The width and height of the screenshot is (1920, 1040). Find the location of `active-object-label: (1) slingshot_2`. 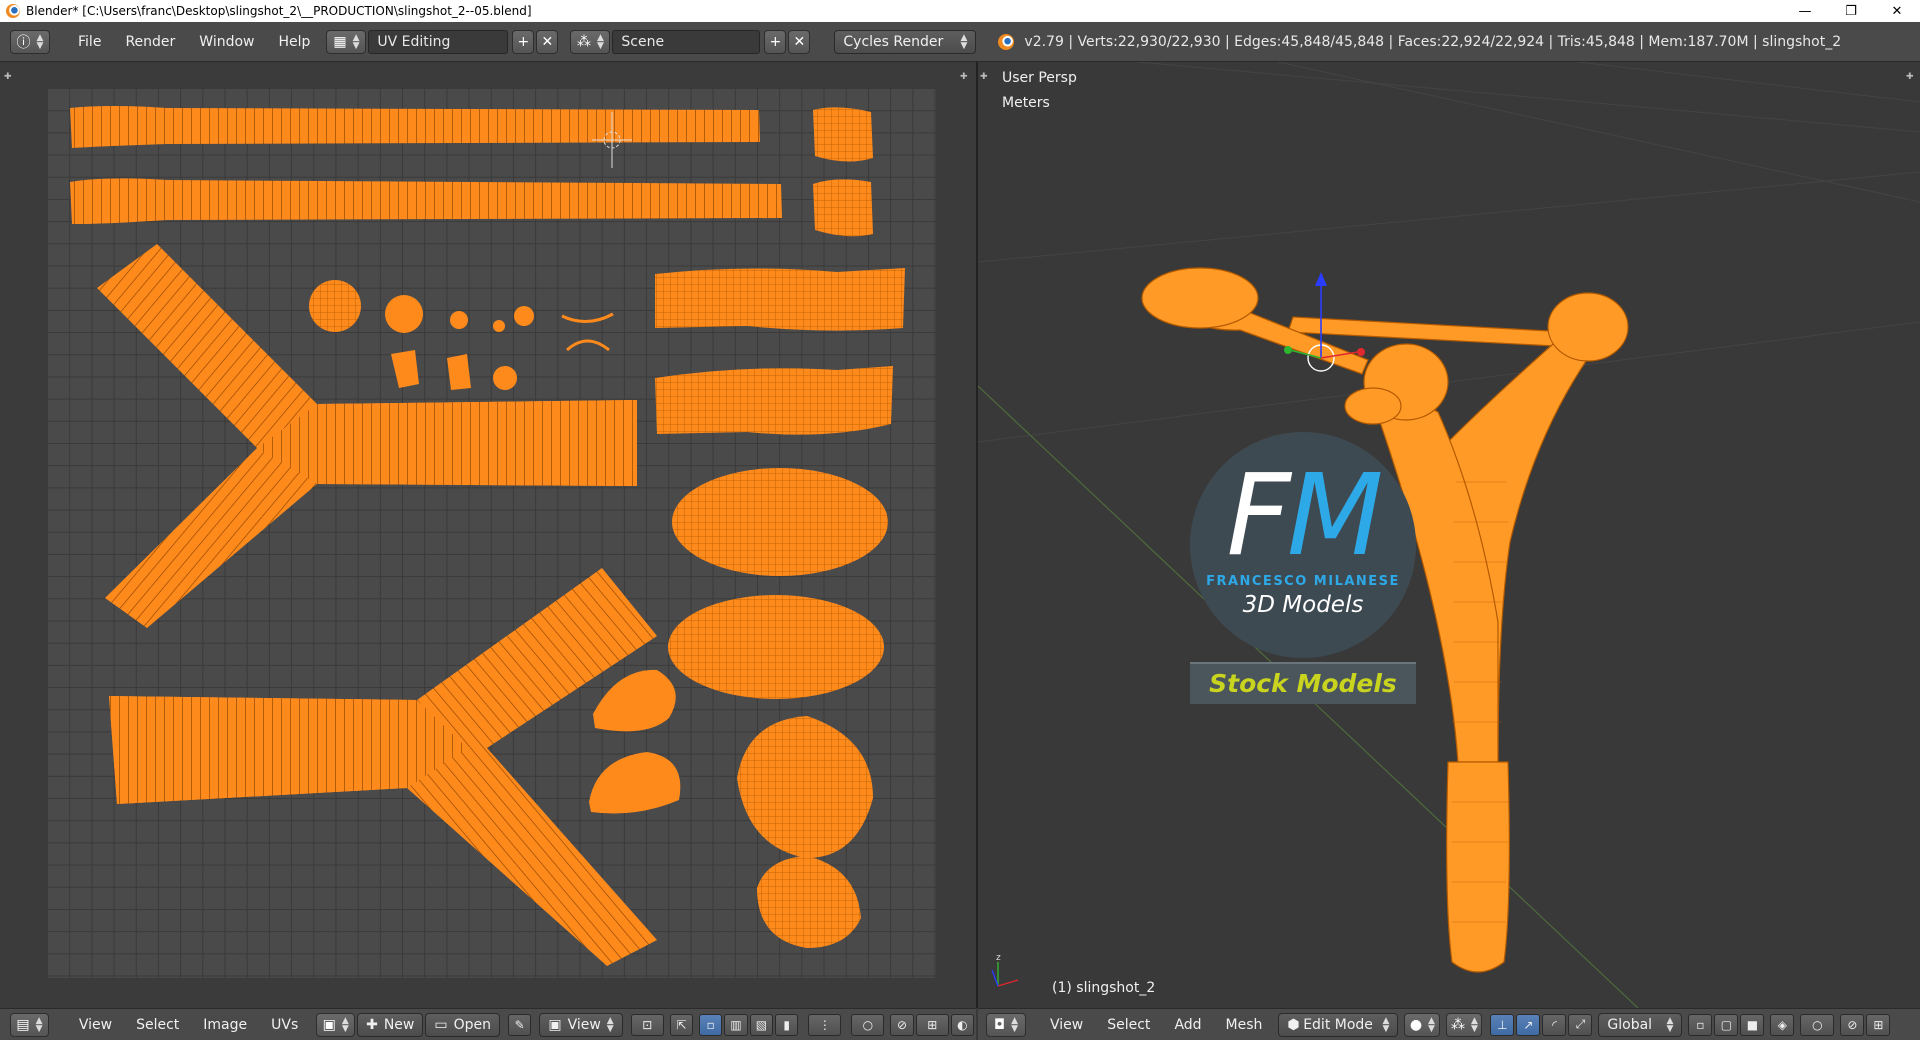

active-object-label: (1) slingshot_2 is located at coordinates (1104, 988).